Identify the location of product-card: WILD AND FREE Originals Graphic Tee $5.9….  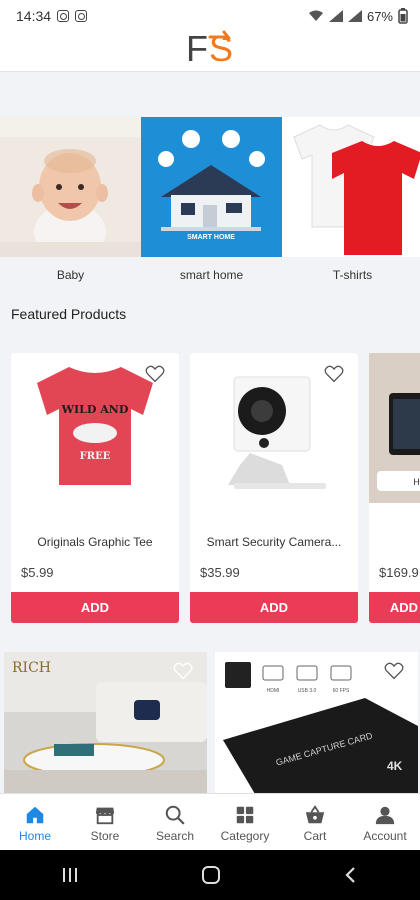
(95, 488).